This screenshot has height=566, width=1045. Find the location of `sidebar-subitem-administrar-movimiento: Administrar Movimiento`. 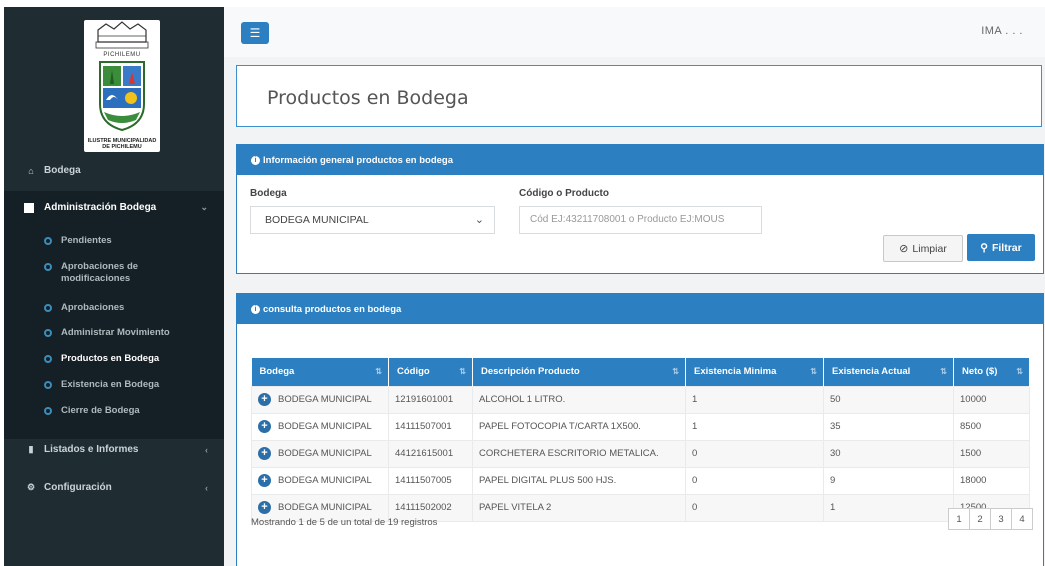

sidebar-subitem-administrar-movimiento: Administrar Movimiento is located at coordinates (107, 333).